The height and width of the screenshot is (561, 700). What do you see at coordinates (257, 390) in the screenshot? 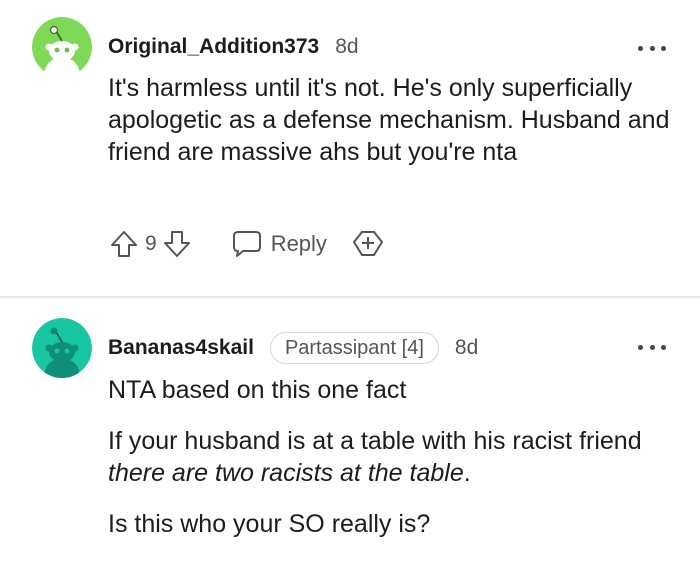
I see `comment-paragraph: NTA based on this one fact` at bounding box center [257, 390].